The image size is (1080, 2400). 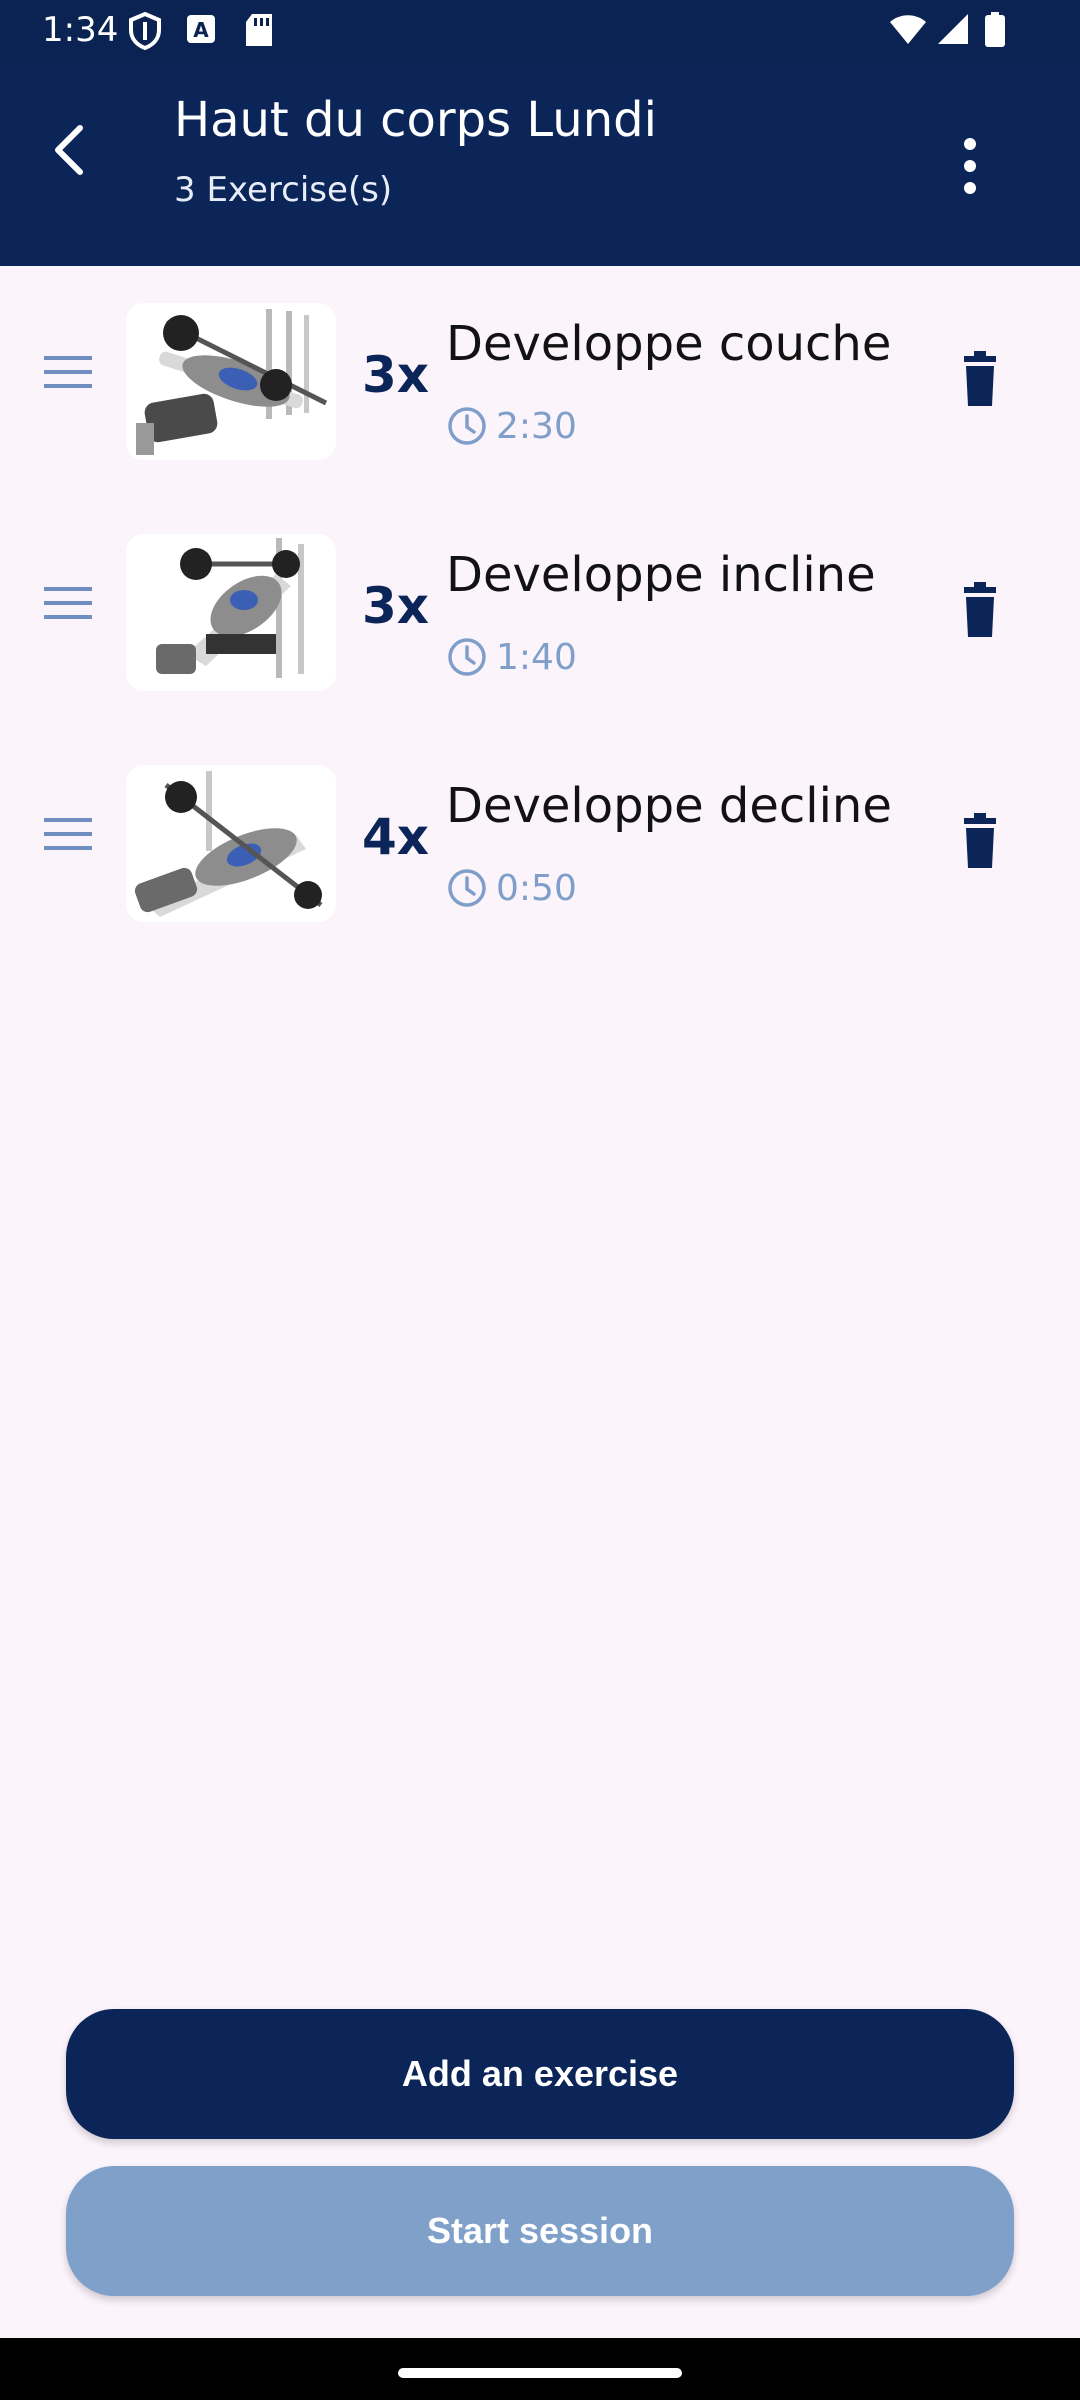 I want to click on add-exercise-button: Add an exercise, so click(x=540, y=2074).